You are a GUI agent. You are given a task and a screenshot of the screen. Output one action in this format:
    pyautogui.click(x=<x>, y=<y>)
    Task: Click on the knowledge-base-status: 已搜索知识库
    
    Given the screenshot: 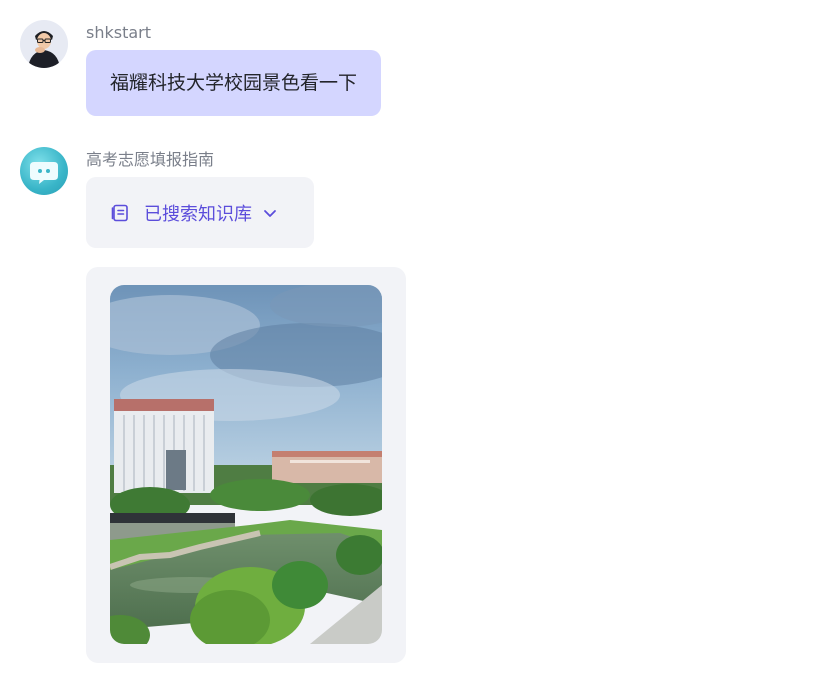 What is the action you would take?
    pyautogui.click(x=198, y=214)
    